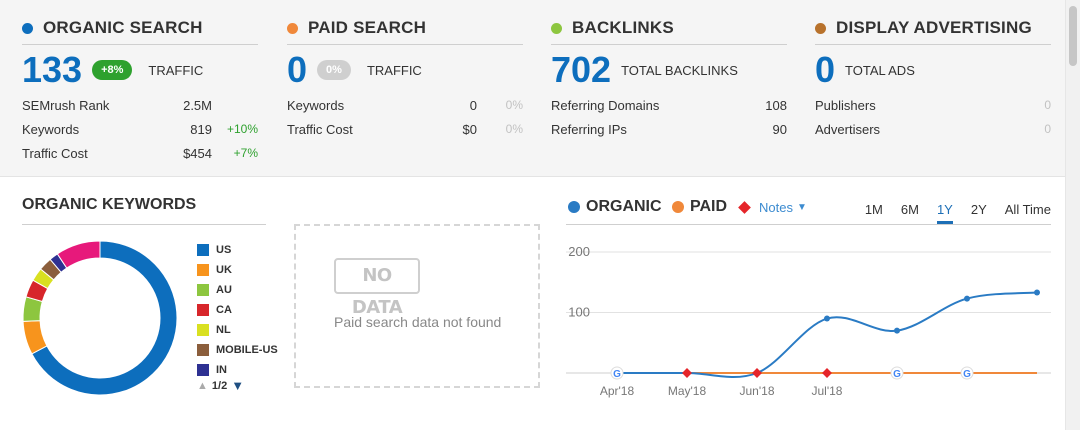 The image size is (1080, 430). Describe the element at coordinates (825, 70) in the screenshot. I see `display-ads-value: 0` at that location.